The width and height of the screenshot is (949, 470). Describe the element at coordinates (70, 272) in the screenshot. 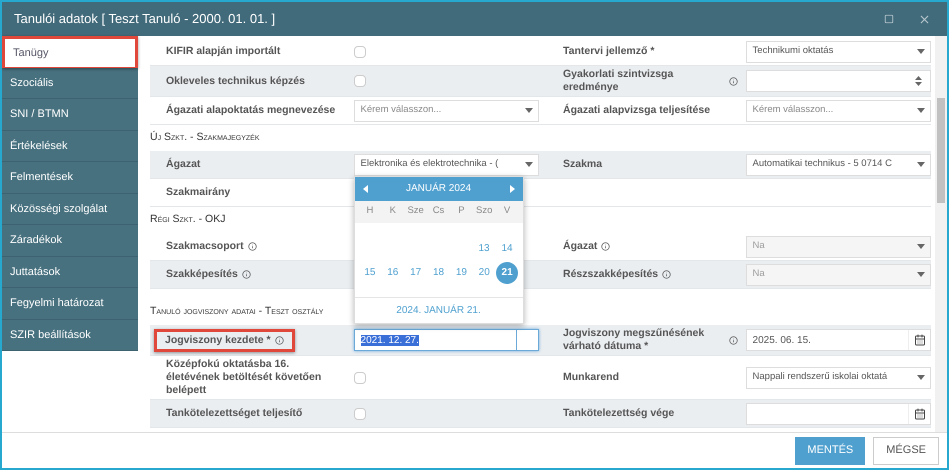

I see `sidebar-item: Juttatások` at that location.